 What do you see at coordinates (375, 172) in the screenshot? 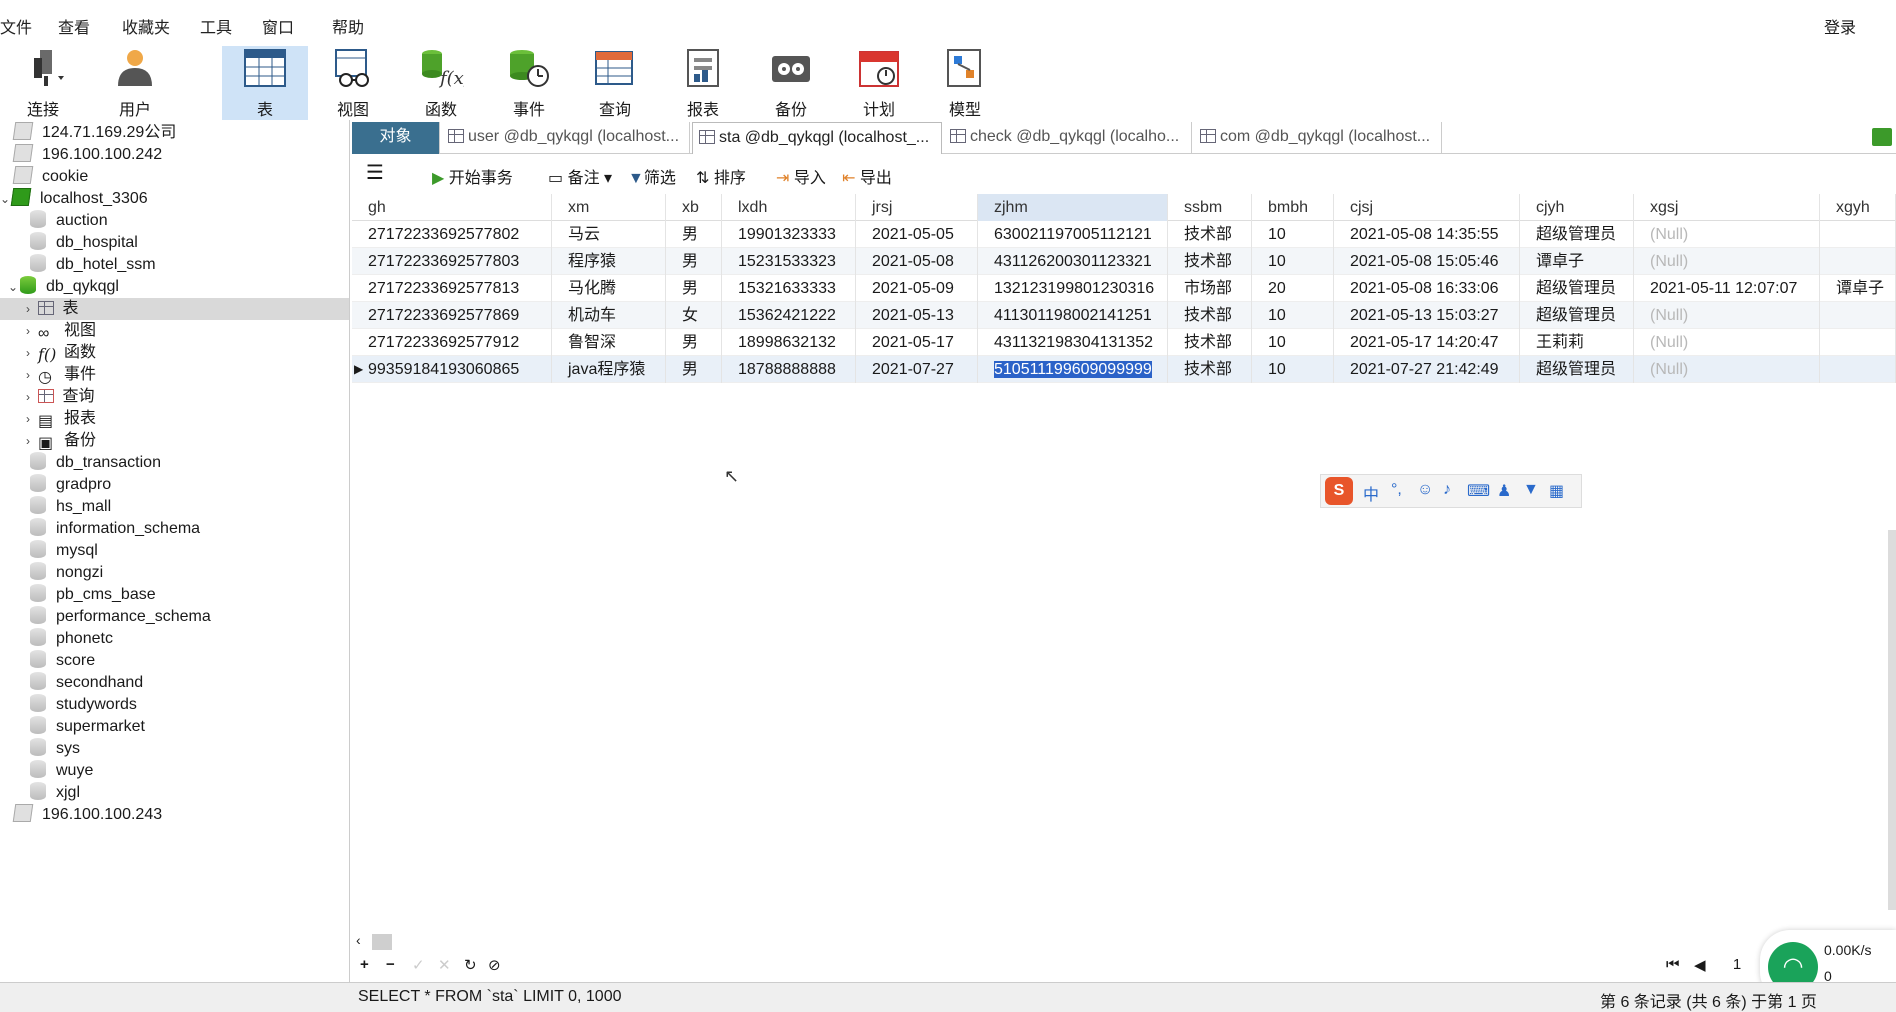
I see `hamburger-menu-icon: ☰` at bounding box center [375, 172].